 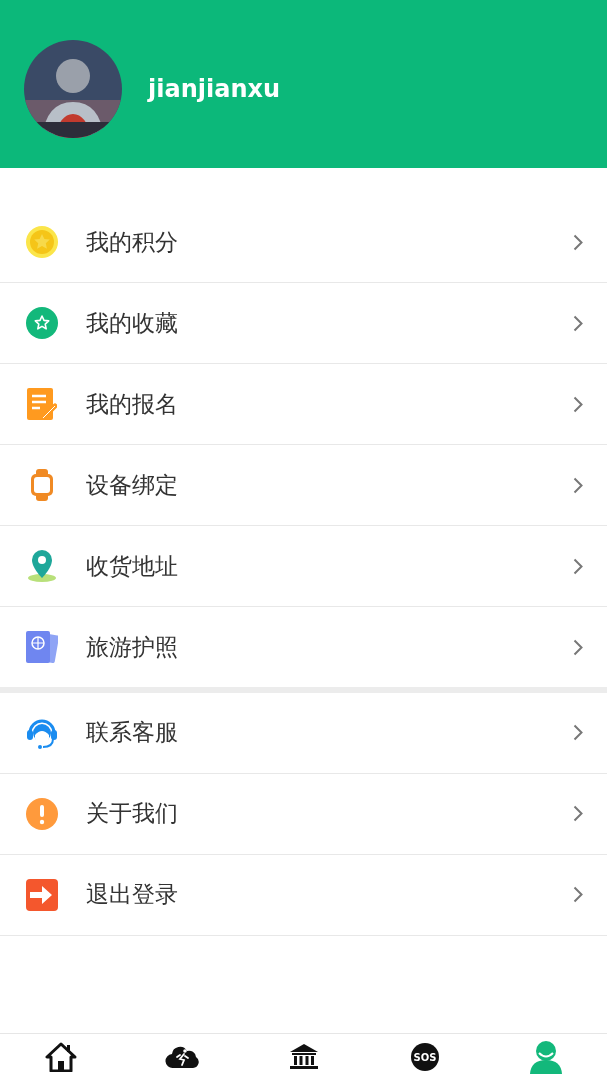 I want to click on menu-item: 我的积分, so click(x=303, y=242).